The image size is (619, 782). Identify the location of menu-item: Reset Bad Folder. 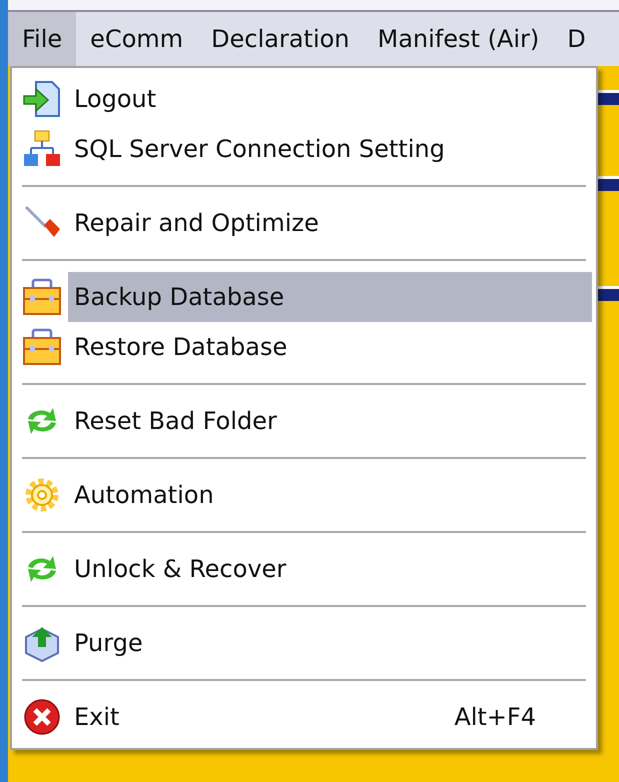
(330, 421).